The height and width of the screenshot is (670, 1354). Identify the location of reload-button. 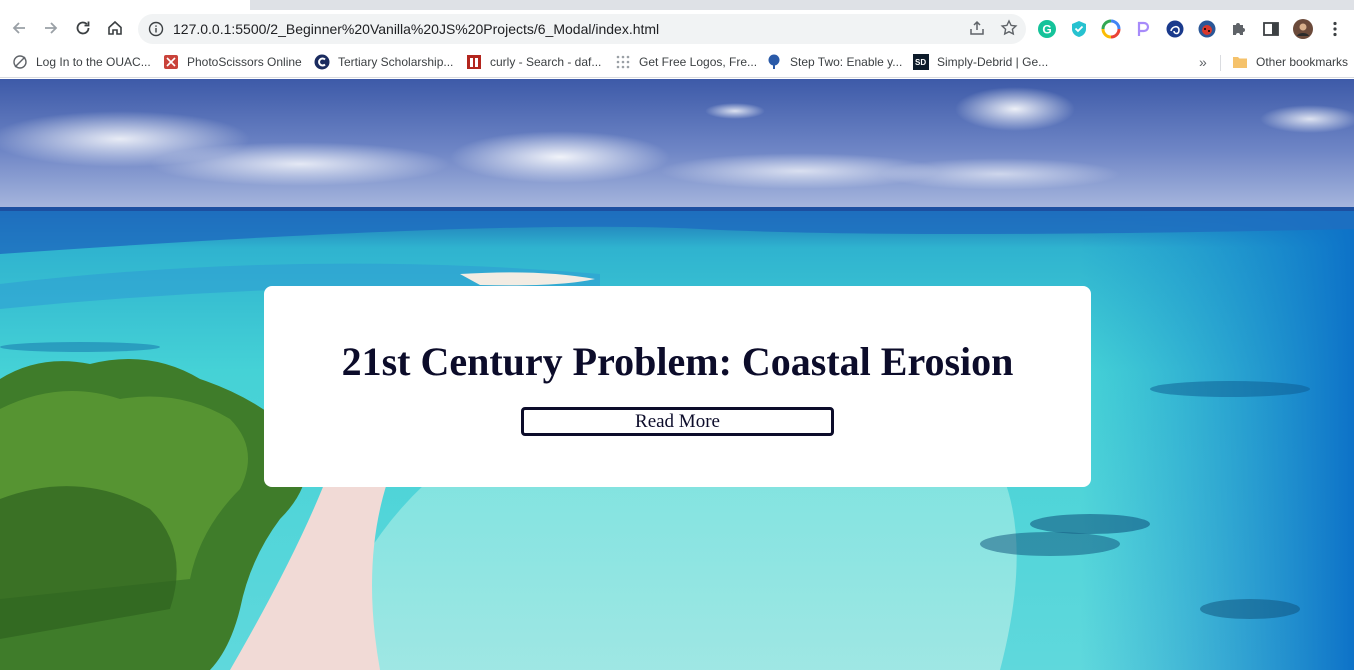
(83, 28).